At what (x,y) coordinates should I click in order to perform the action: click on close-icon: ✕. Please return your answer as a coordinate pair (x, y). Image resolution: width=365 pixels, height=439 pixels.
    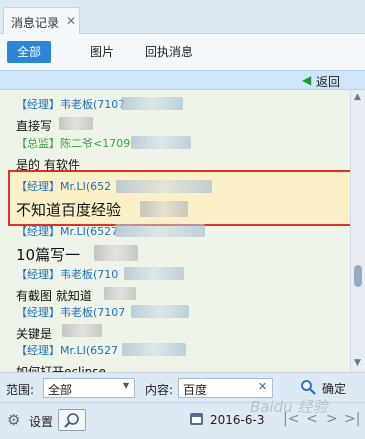
    Looking at the image, I should click on (71, 21).